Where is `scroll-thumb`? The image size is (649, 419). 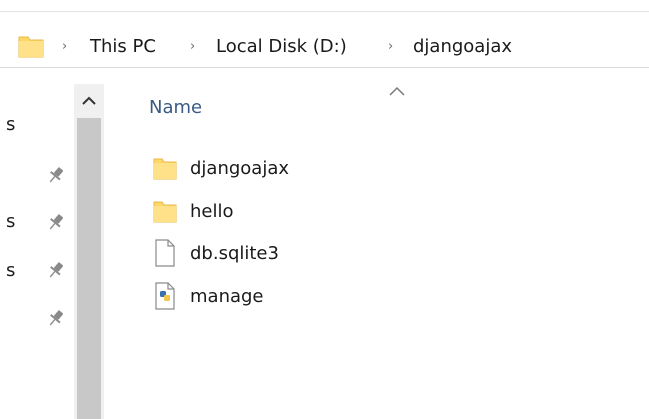 scroll-thumb is located at coordinates (89, 268).